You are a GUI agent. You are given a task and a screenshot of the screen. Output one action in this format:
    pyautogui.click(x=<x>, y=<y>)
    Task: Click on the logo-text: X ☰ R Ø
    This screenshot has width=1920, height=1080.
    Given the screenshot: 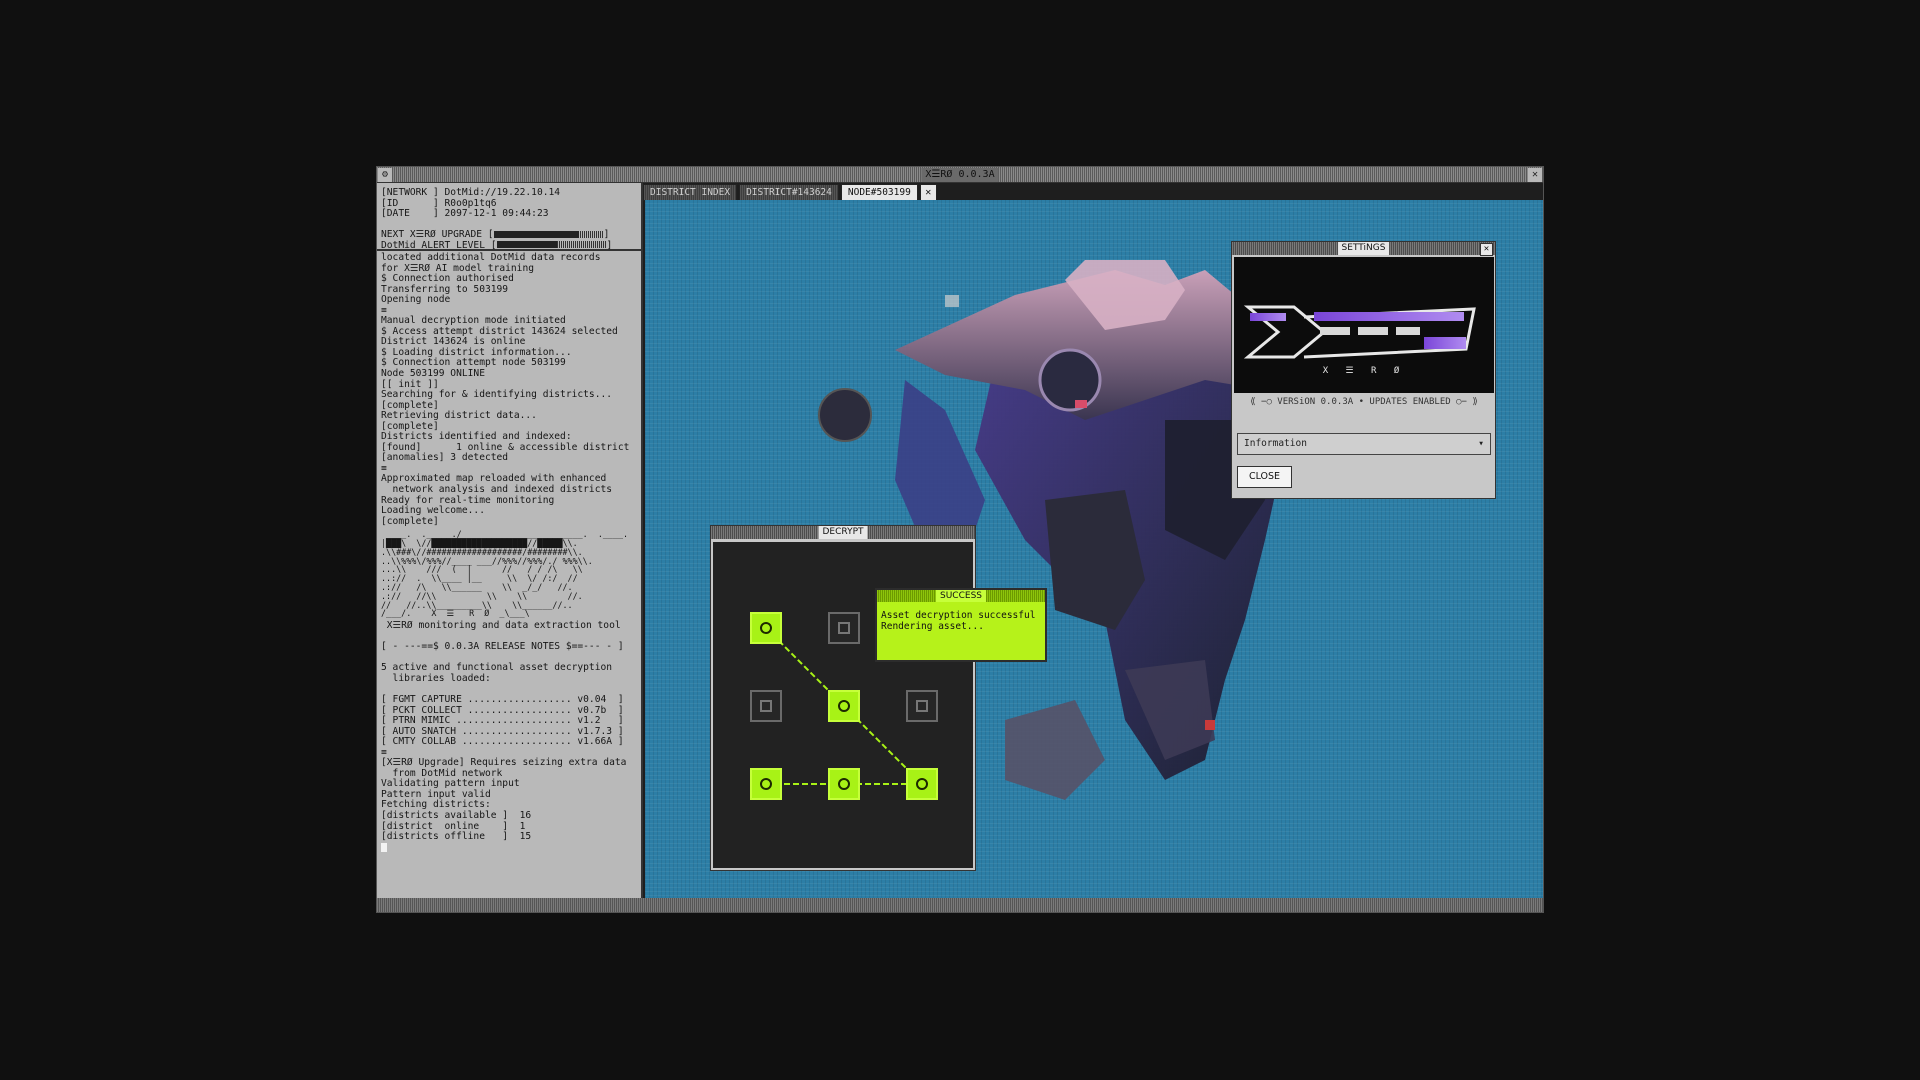 What is the action you would take?
    pyautogui.click(x=1364, y=370)
    